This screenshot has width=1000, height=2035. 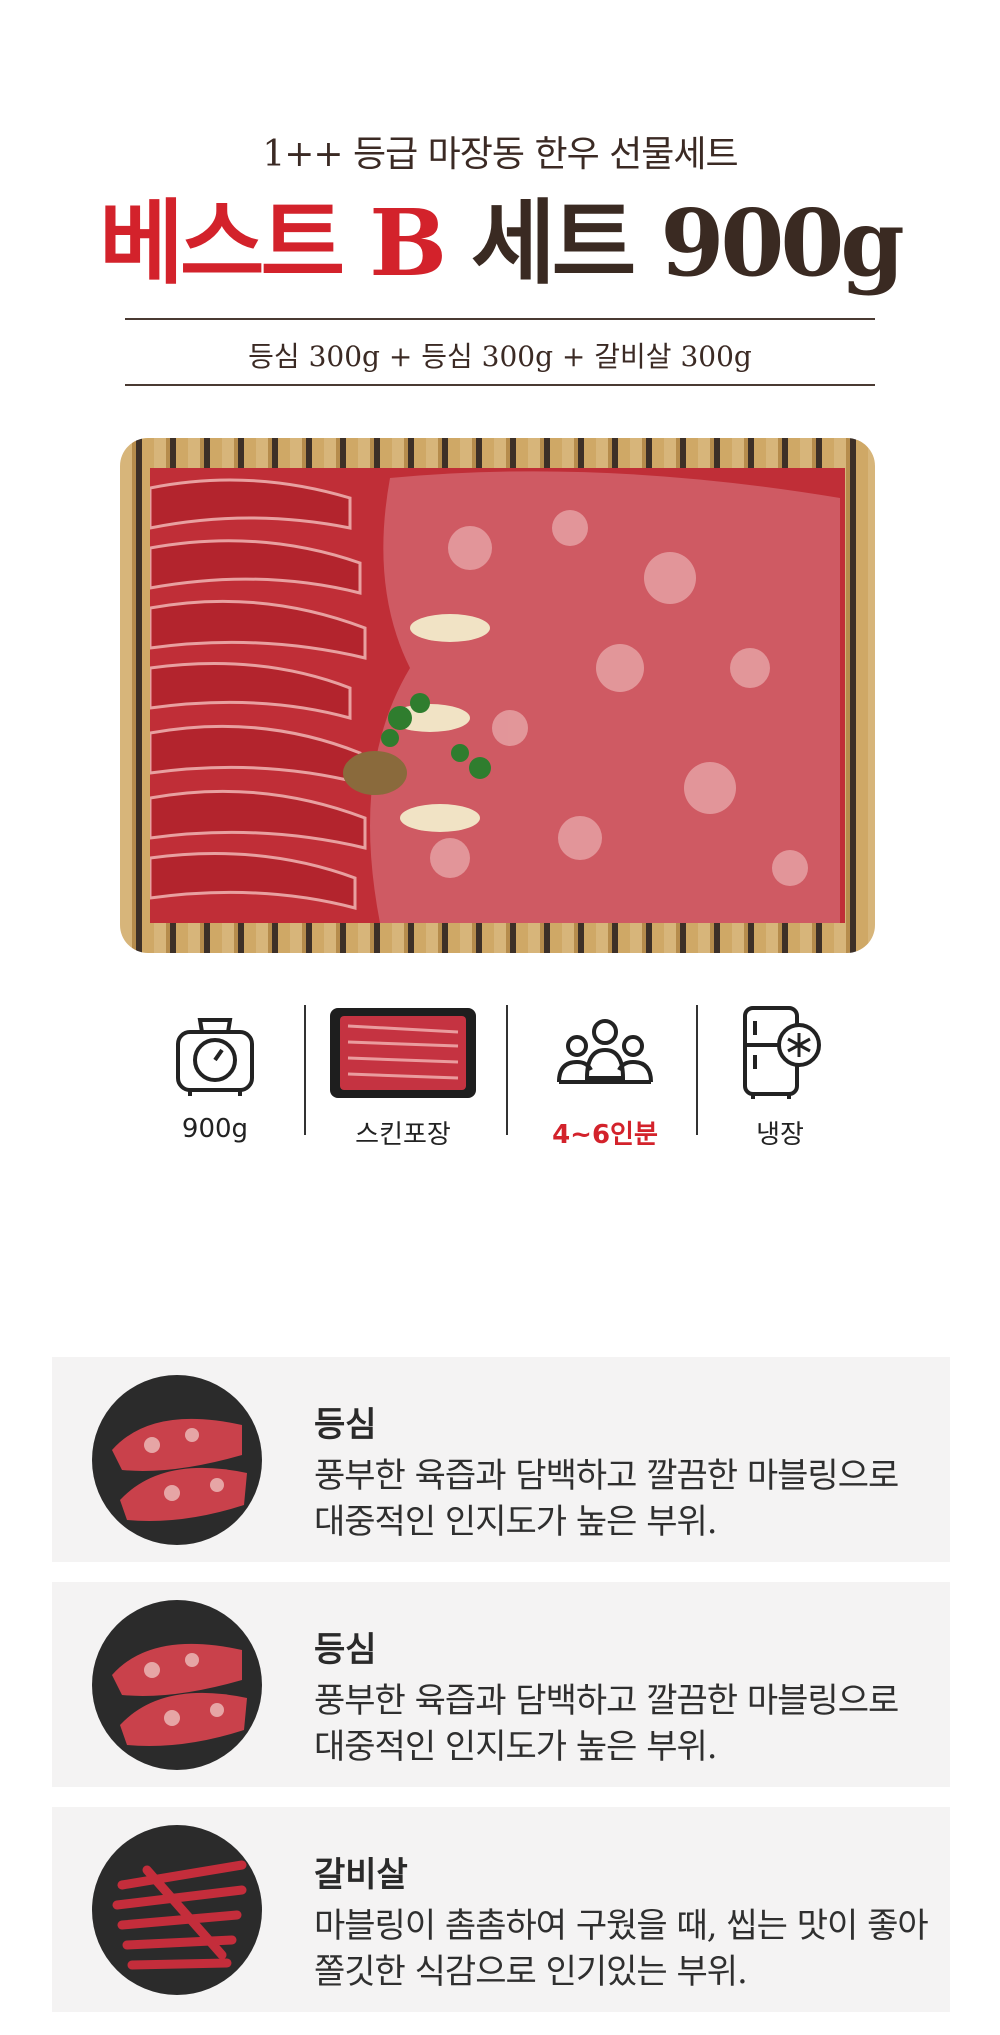 I want to click on feature-weight-label: 900g, so click(x=215, y=1129).